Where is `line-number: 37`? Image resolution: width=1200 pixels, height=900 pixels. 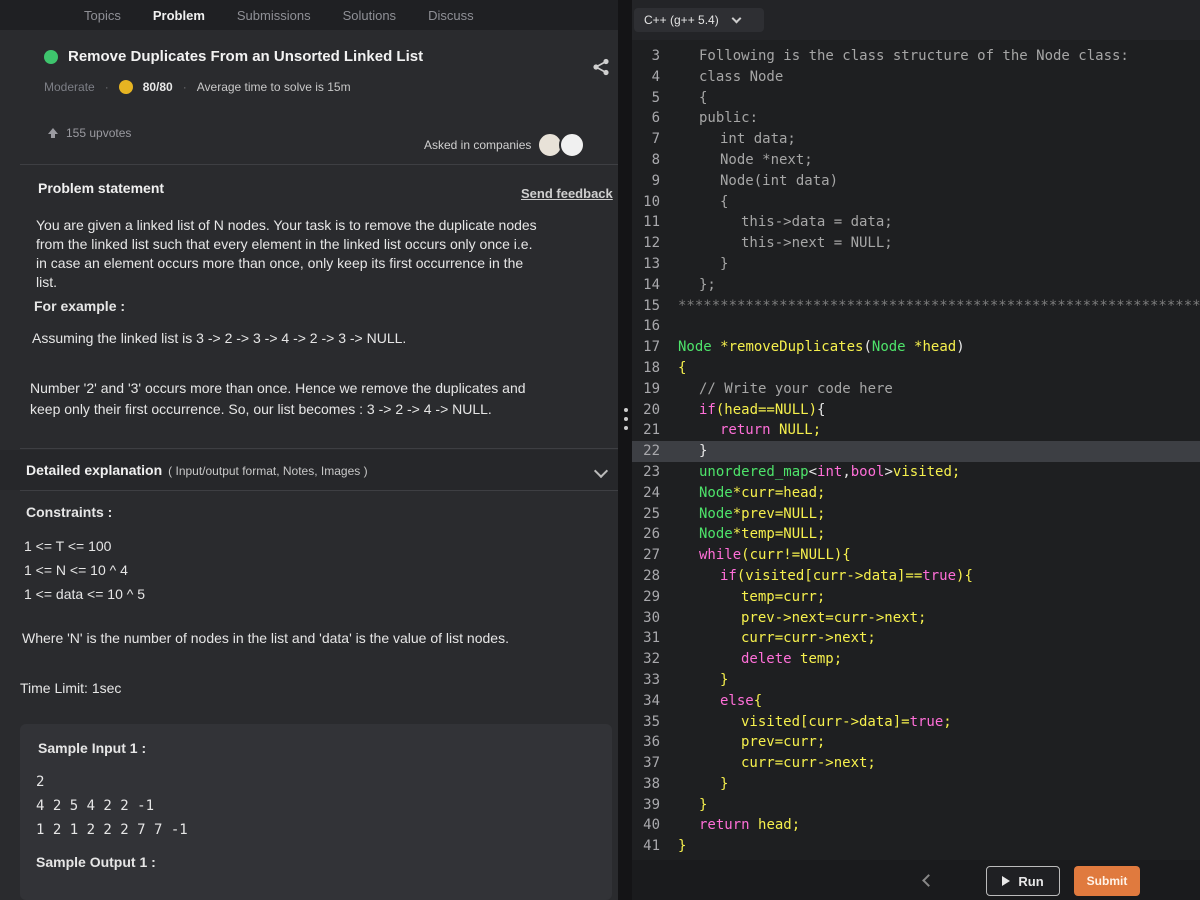 line-number: 37 is located at coordinates (651, 763).